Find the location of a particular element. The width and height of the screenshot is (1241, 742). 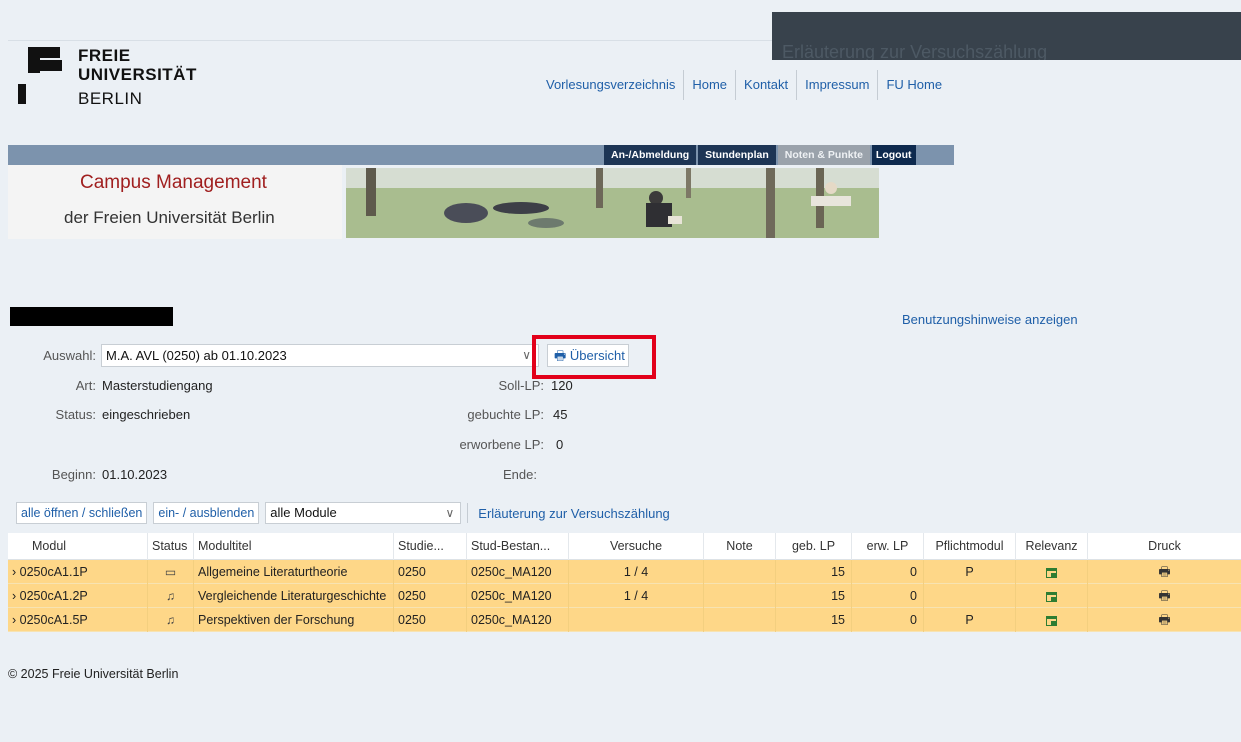

tab-noten-punkte: Noten & Punkte is located at coordinates (823, 155).